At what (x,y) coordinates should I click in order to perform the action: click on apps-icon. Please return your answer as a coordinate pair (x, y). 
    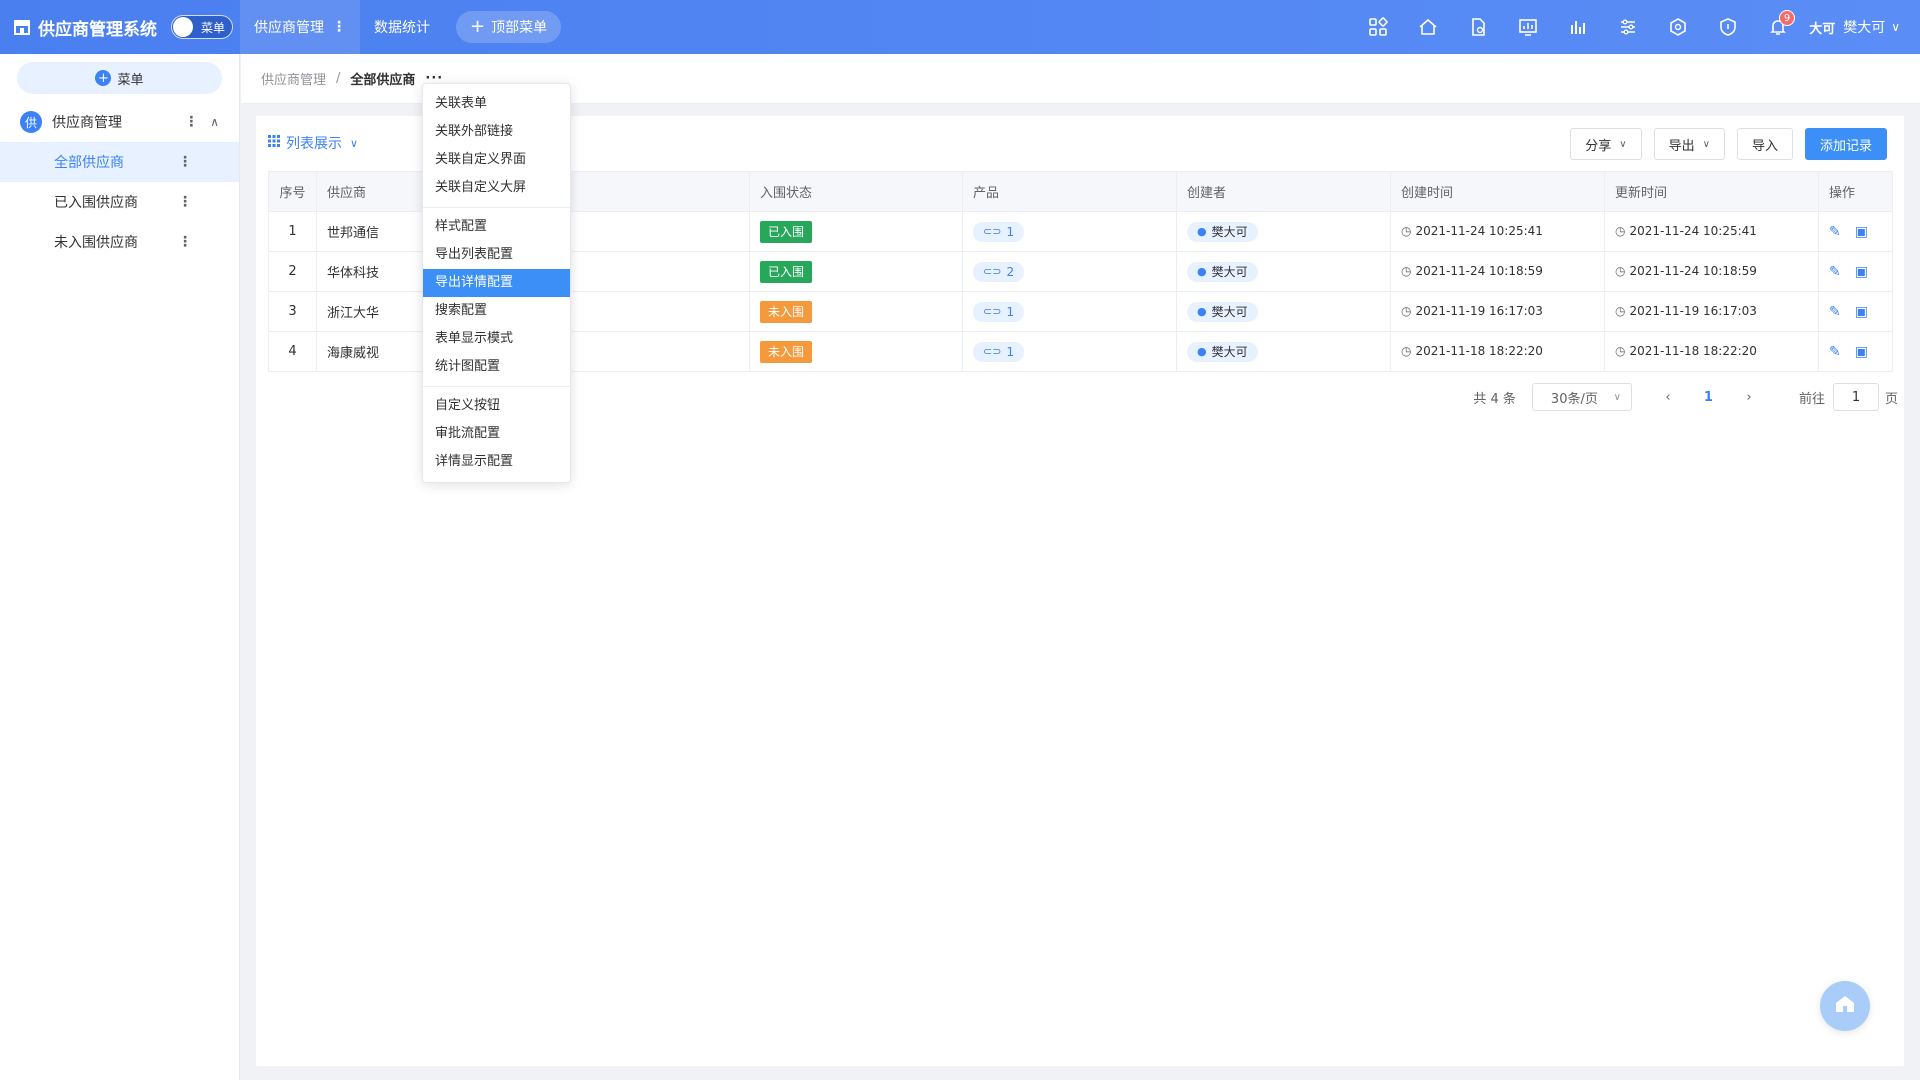
    Looking at the image, I should click on (1378, 27).